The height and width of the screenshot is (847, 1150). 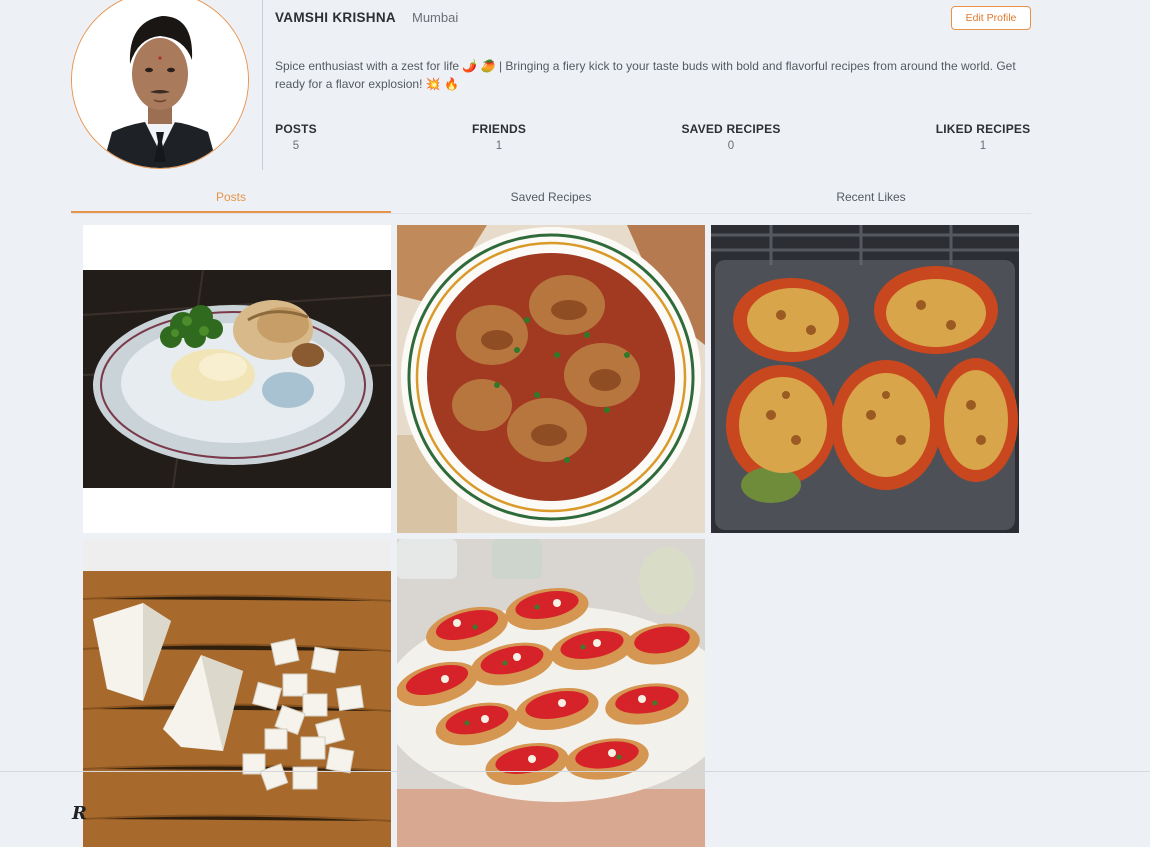 What do you see at coordinates (499, 137) in the screenshot?
I see `stat-friends: FRIENDS 1` at bounding box center [499, 137].